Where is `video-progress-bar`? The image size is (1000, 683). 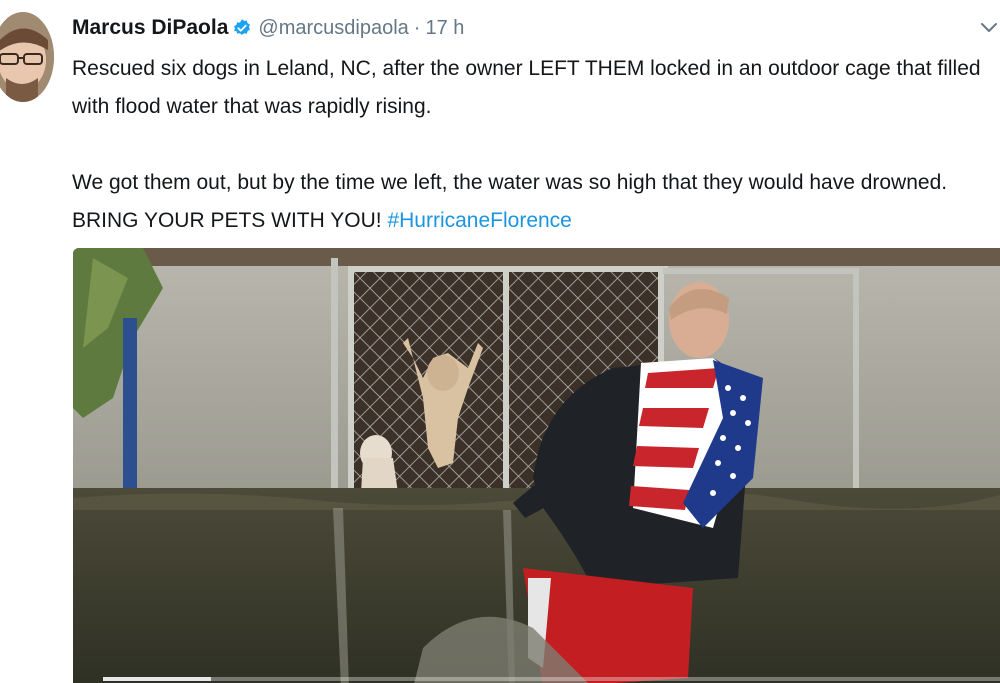
video-progress-bar is located at coordinates (551, 679).